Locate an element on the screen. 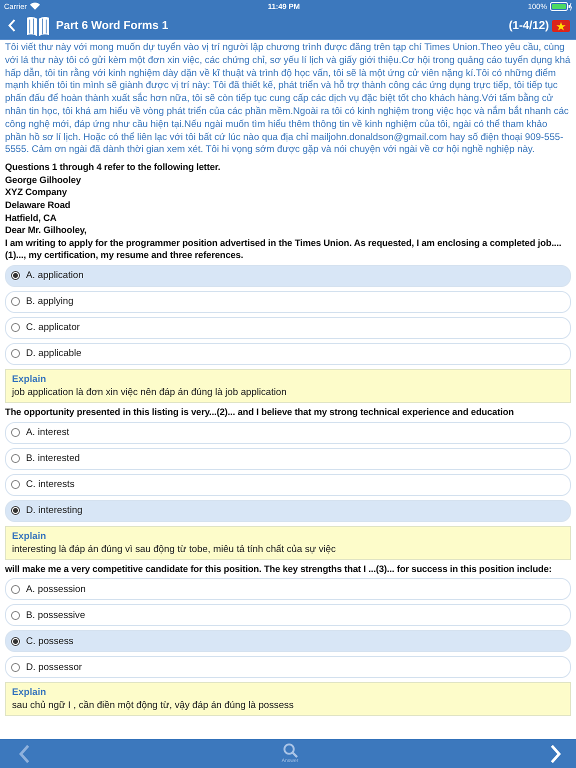 Image resolution: width=576 pixels, height=768 pixels. question-text: The opportunity presented in this listing is very...(2)... and I believe that my strong technical experience and education is located at coordinates (260, 412).